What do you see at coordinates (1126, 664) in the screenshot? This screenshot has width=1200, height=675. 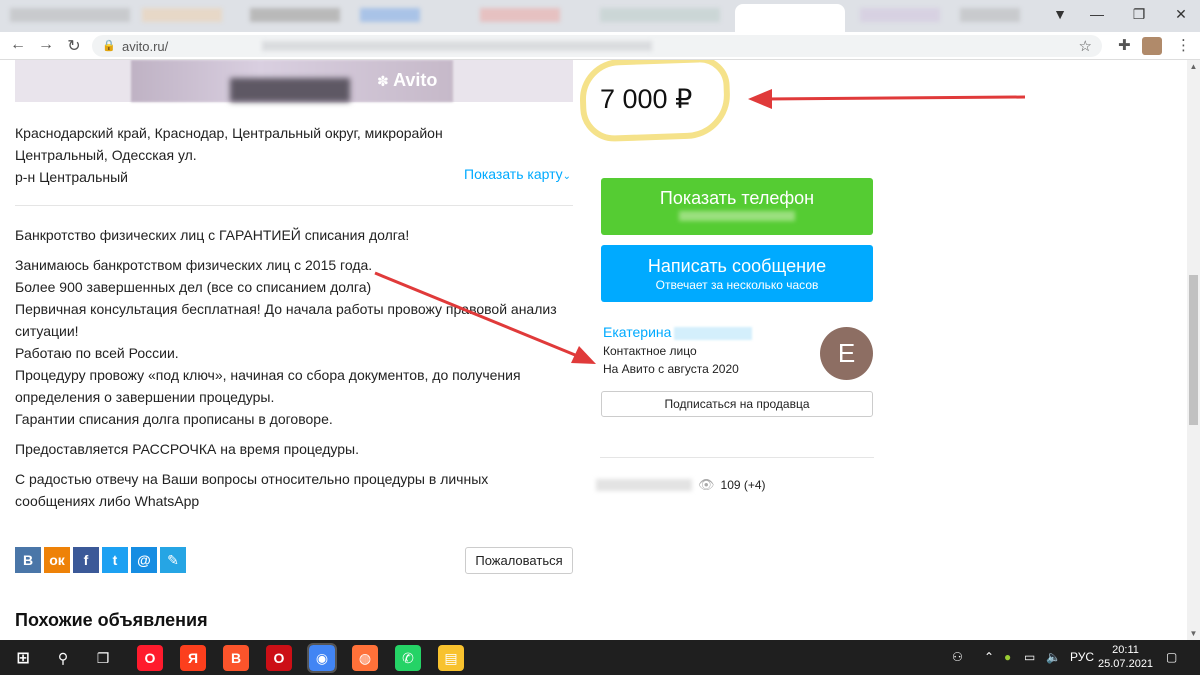 I see `date: 25.07.2021` at bounding box center [1126, 664].